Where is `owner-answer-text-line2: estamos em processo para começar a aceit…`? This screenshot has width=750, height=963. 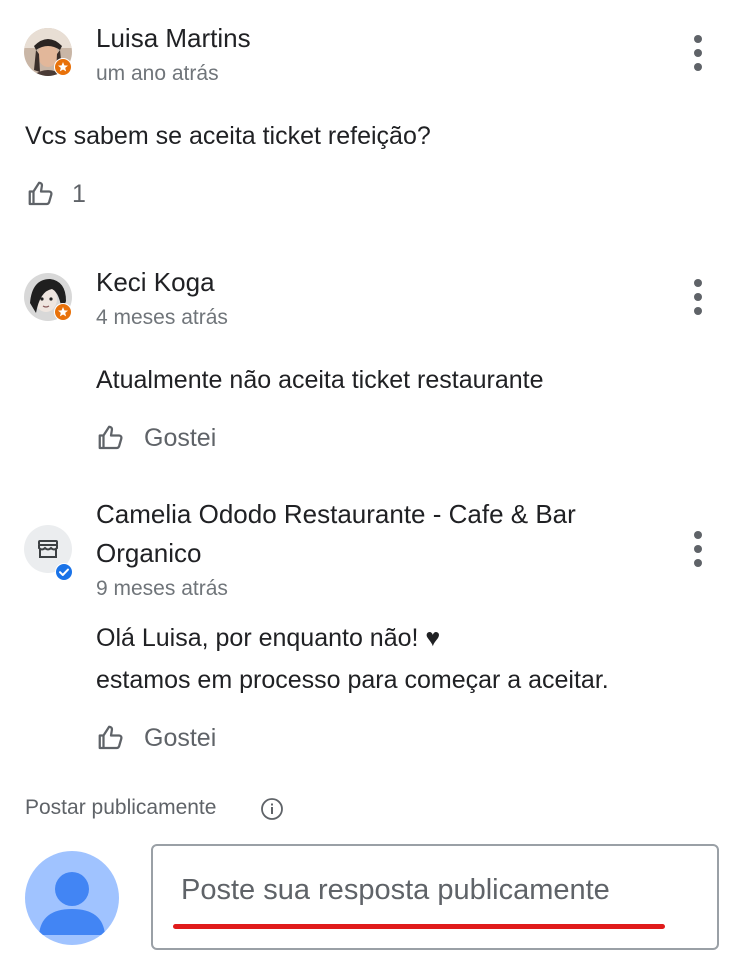
owner-answer-text-line2: estamos em processo para começar a aceit… is located at coordinates (352, 680).